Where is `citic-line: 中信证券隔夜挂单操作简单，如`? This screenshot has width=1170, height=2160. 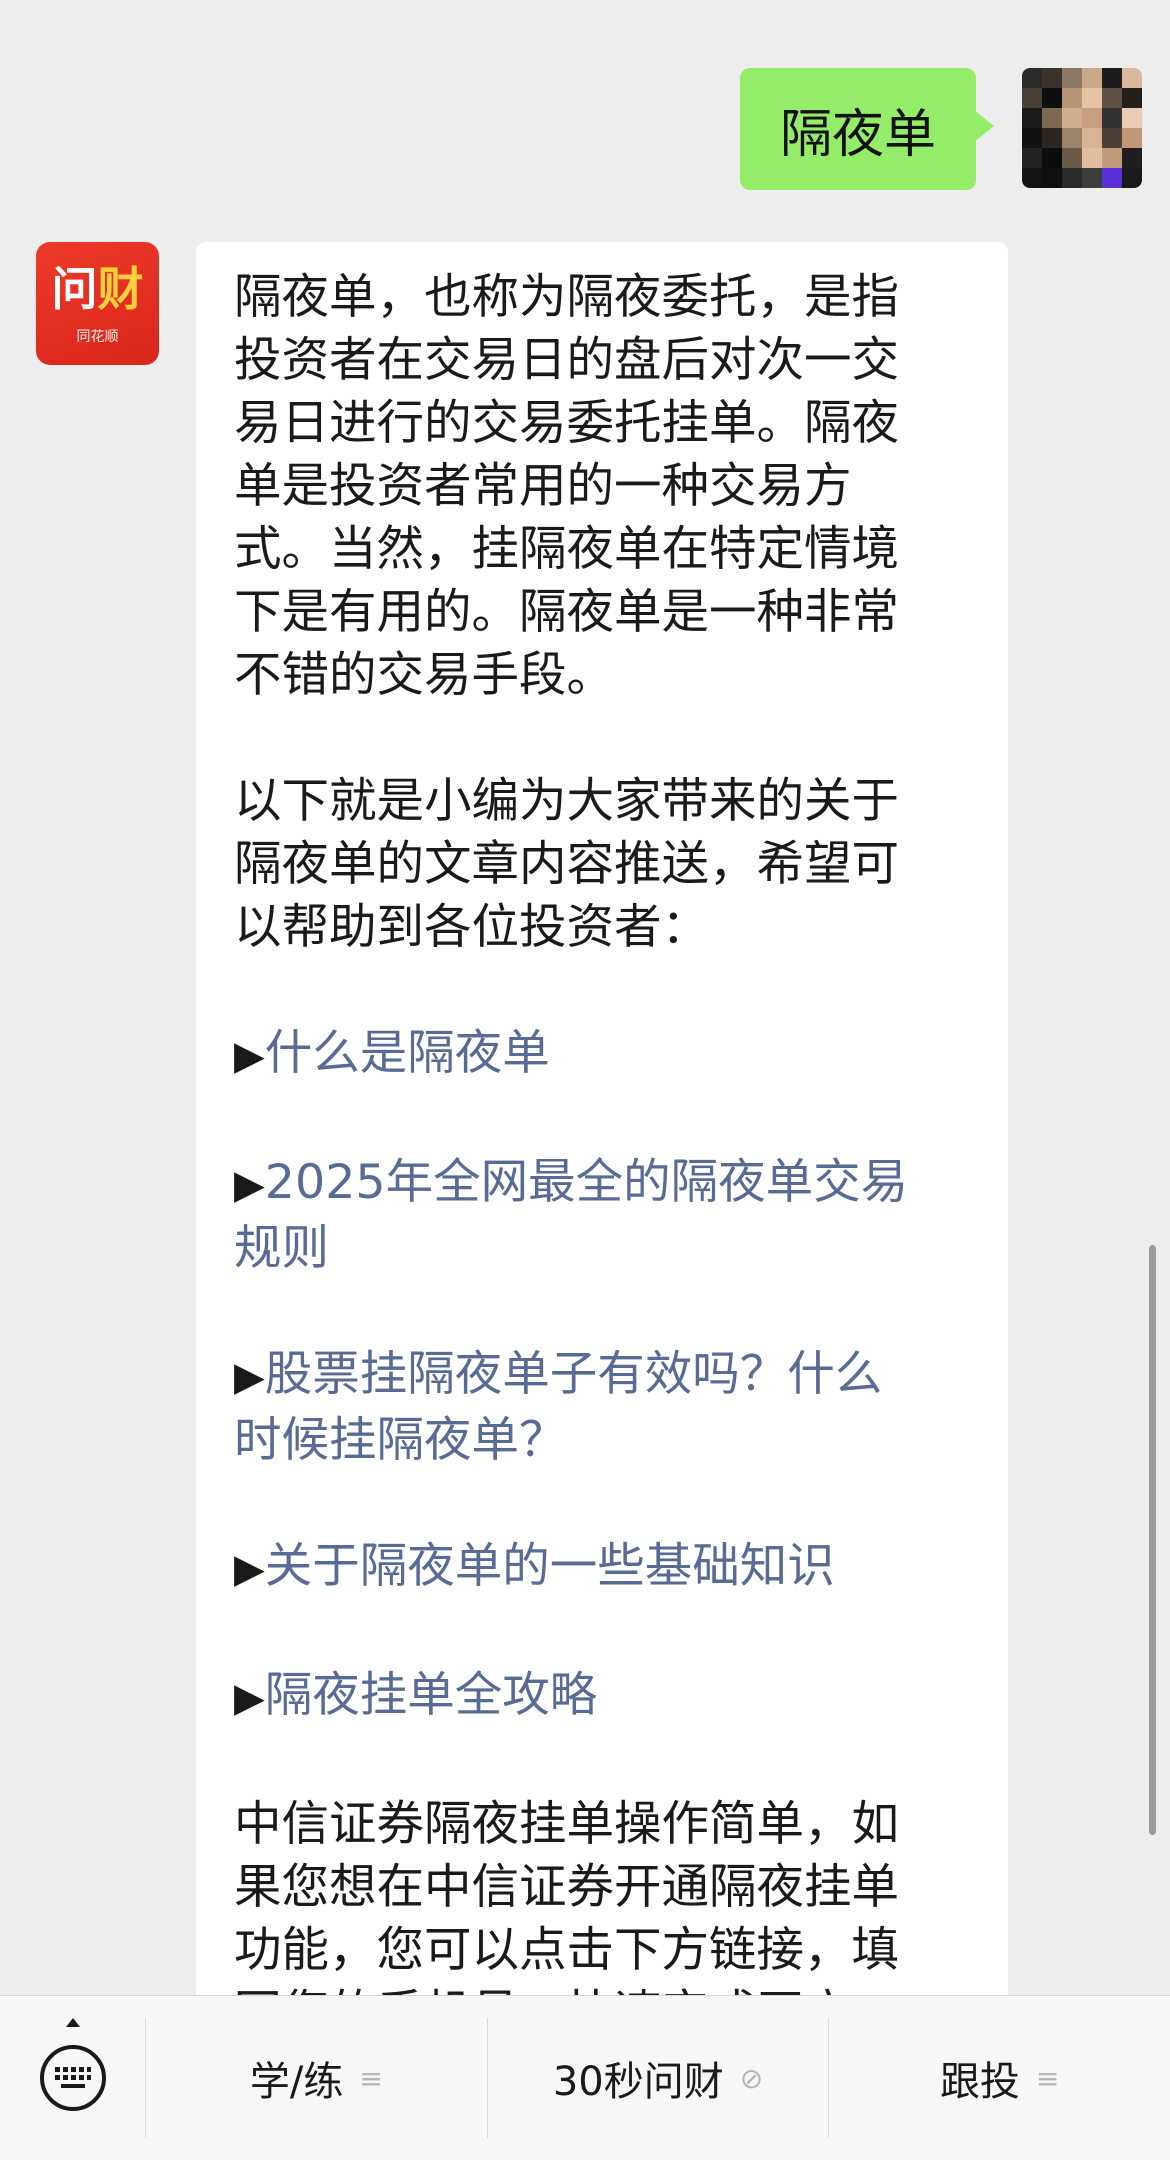 citic-line: 中信证券隔夜挂单操作简单，如 is located at coordinates (566, 1824).